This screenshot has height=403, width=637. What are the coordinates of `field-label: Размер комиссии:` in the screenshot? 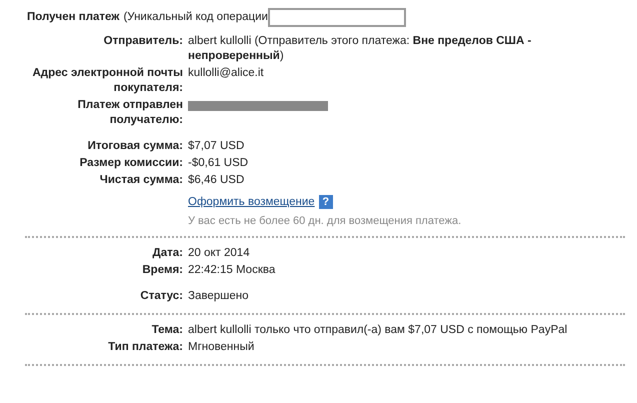 It's located at (130, 163).